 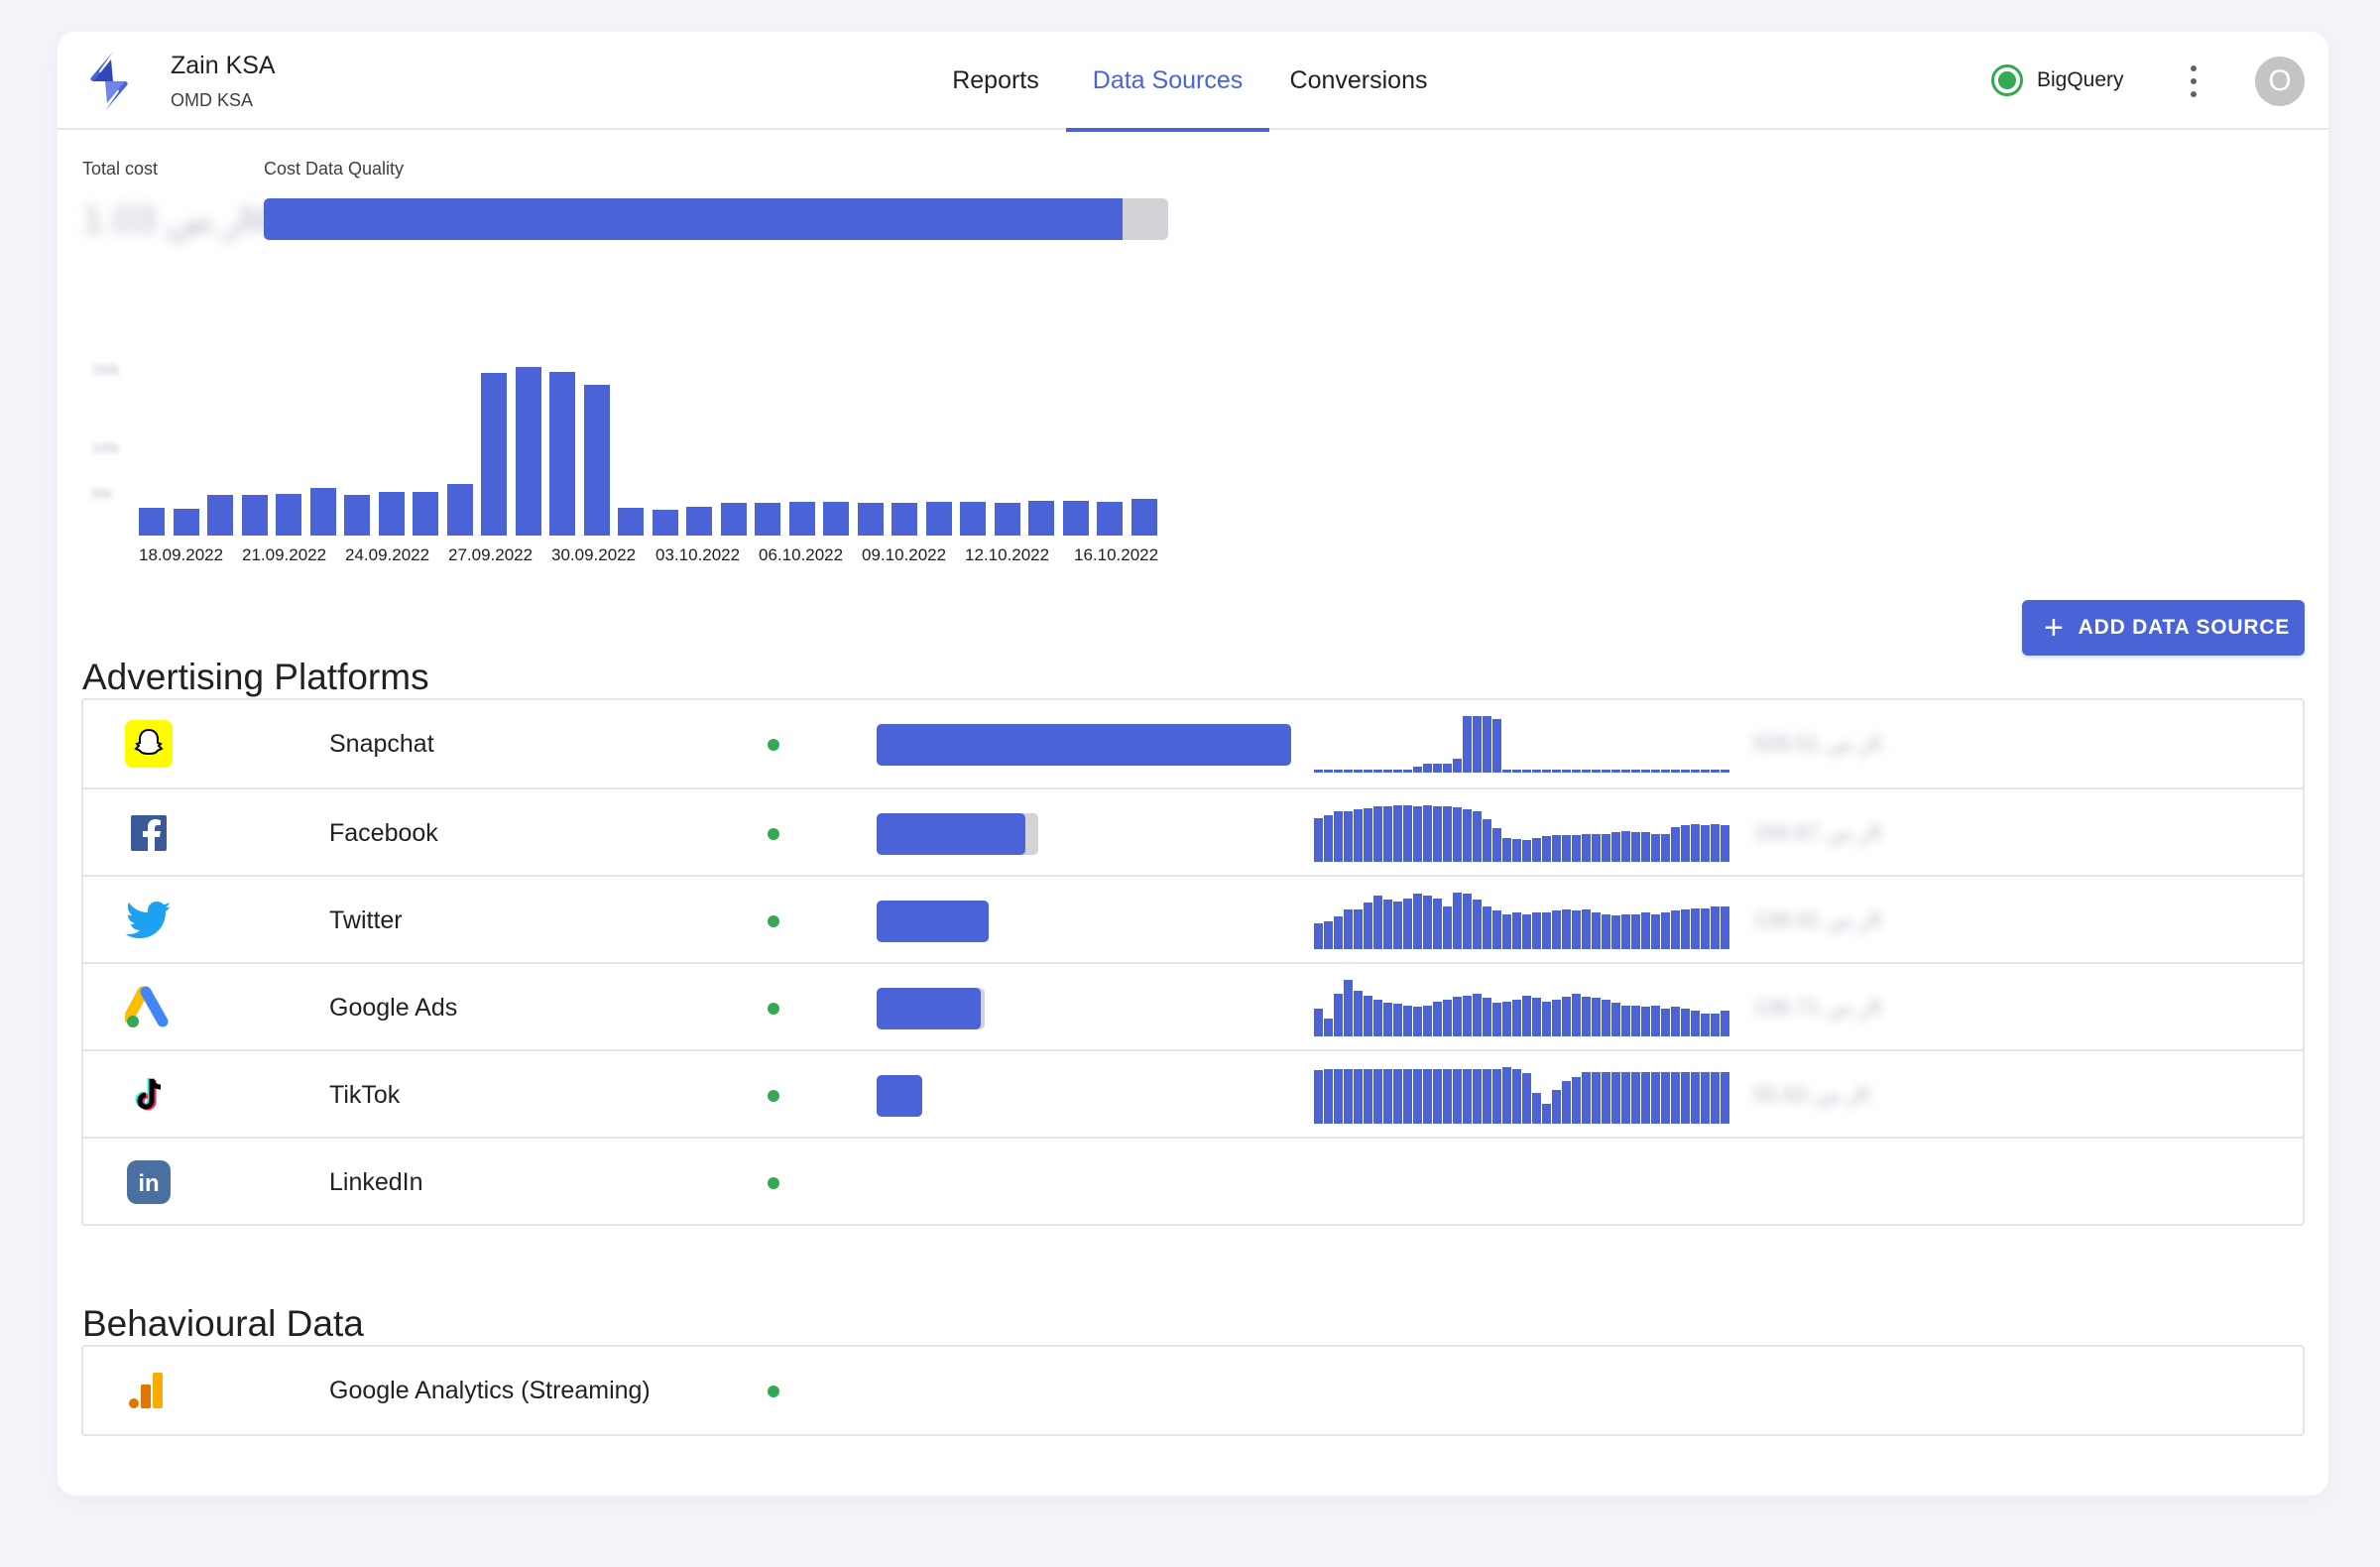 I want to click on data-source-row-snapchat: Snapchat 509.51 ﺭ.ﺱK, so click(x=1193, y=743).